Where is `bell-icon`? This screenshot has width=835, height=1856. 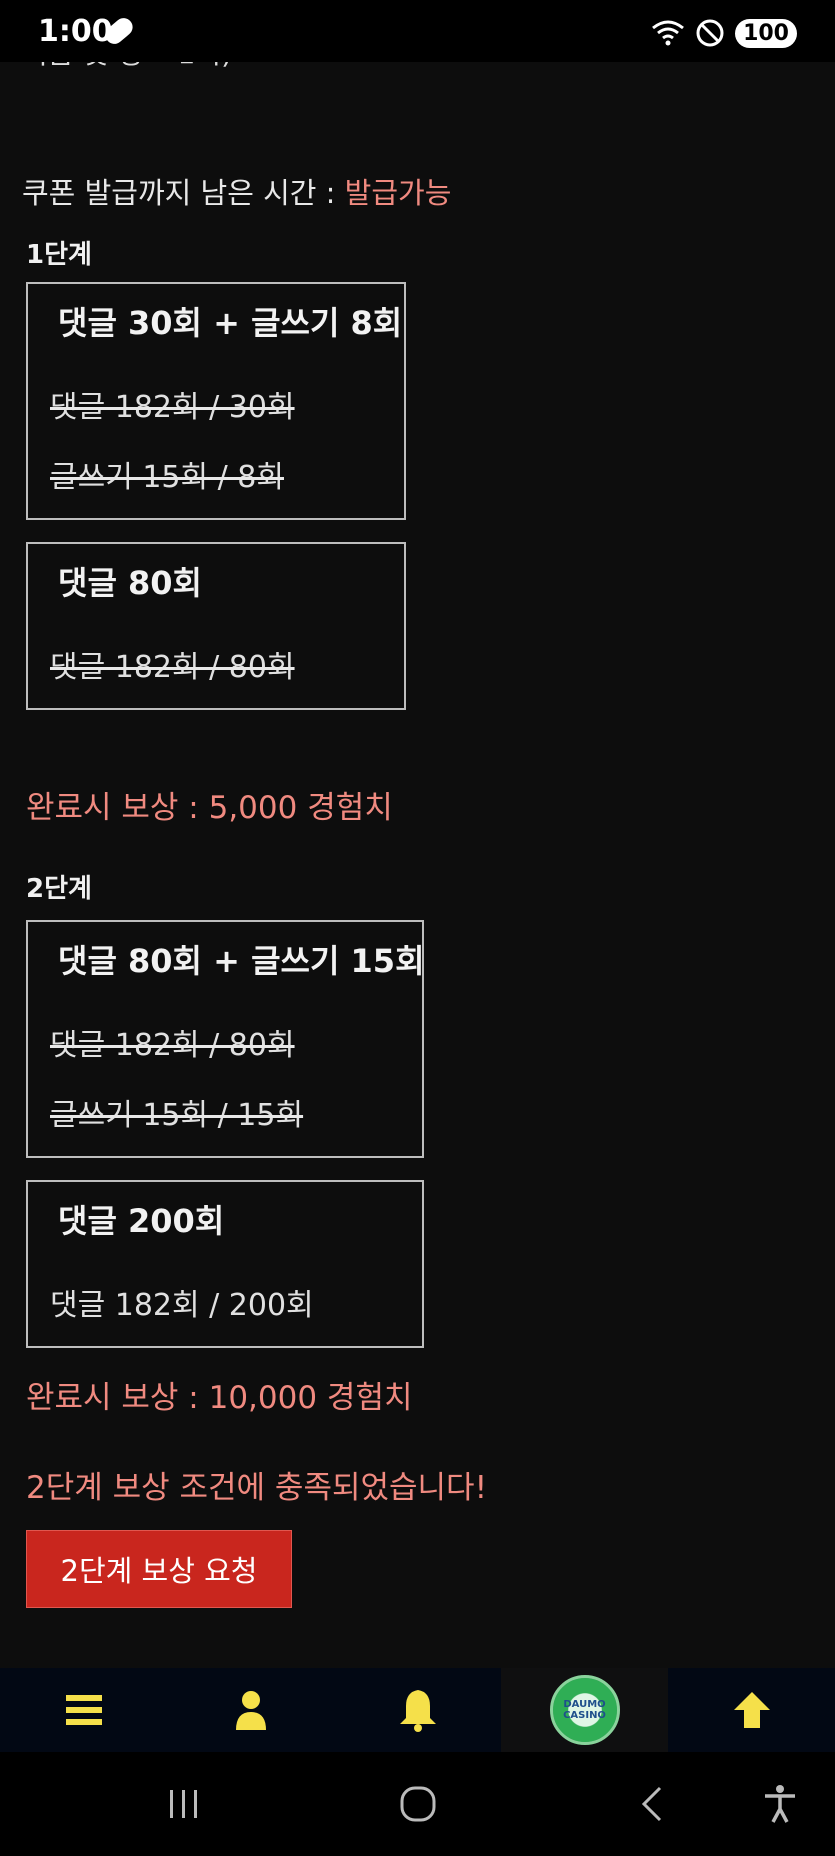
bell-icon is located at coordinates (417, 1711).